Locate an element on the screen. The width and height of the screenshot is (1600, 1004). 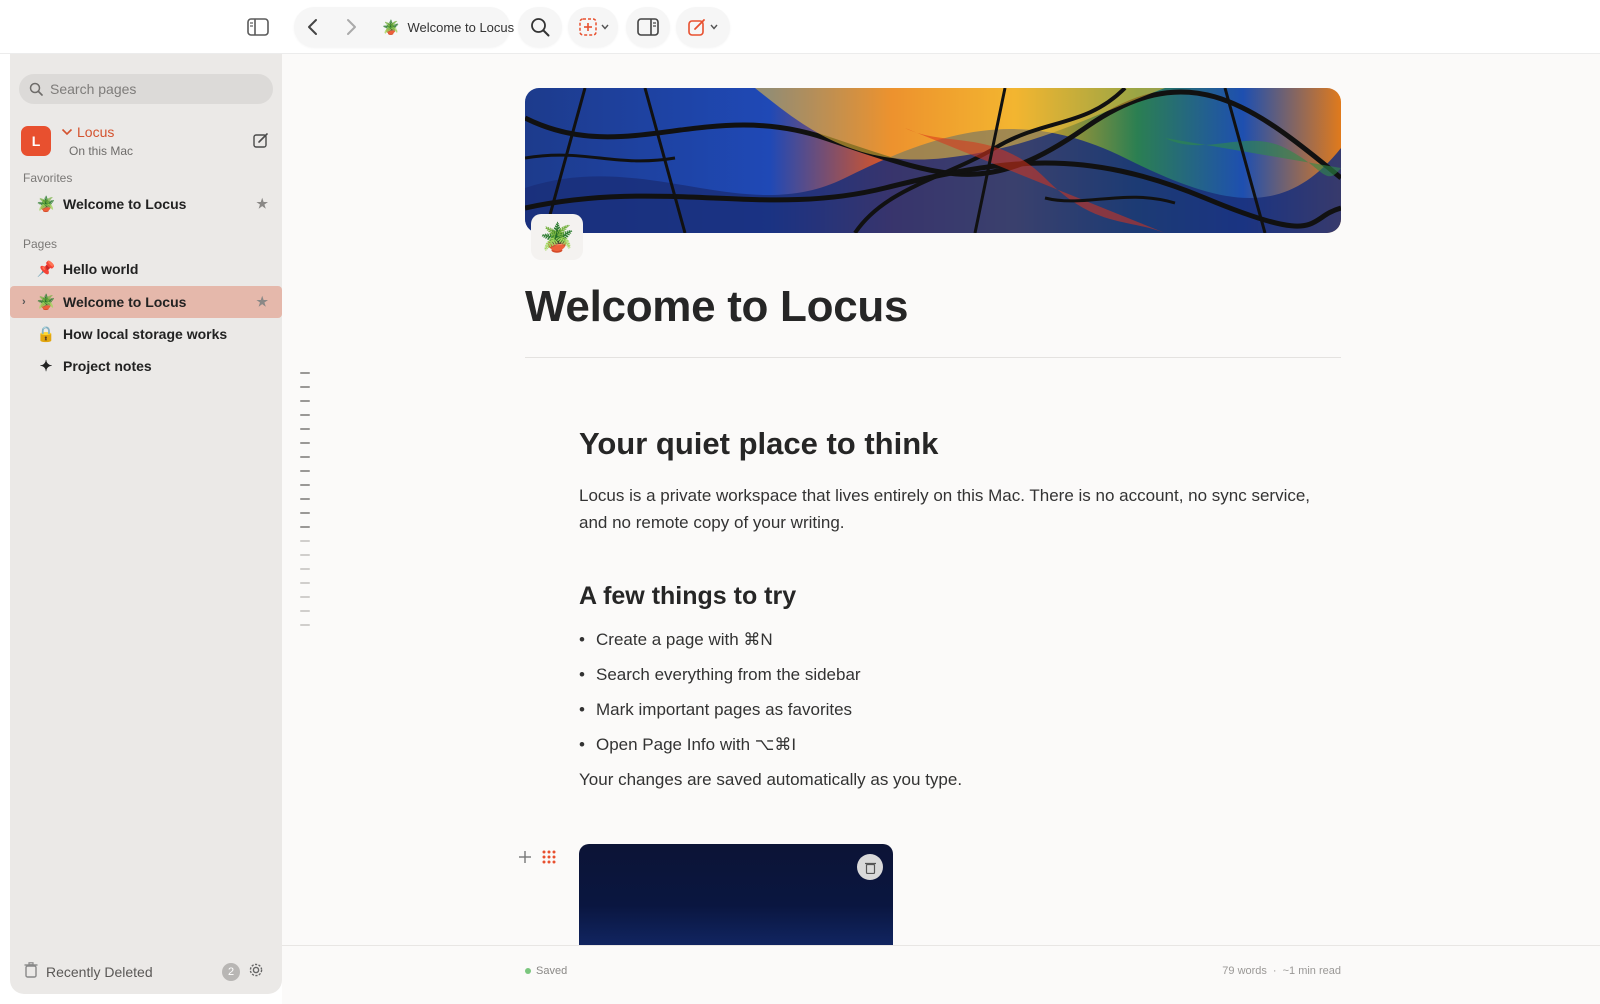
recently-deleted-link: Recently Deleted is located at coordinates (99, 972).